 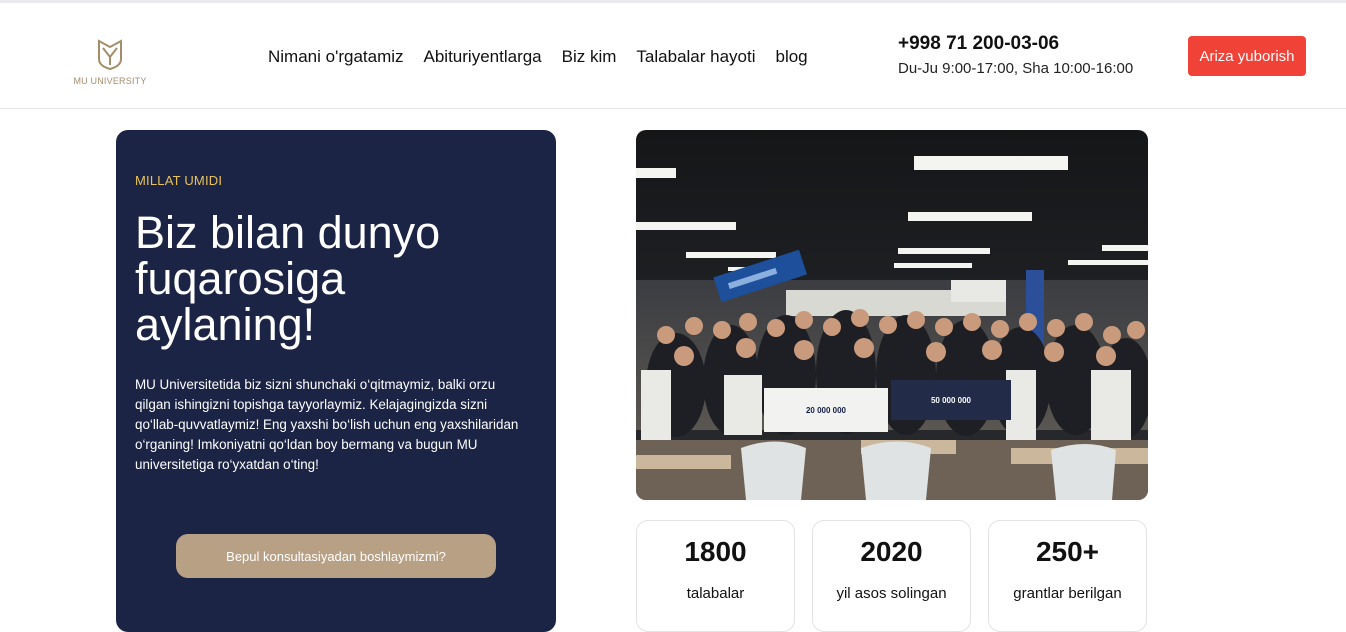 I want to click on cheque-left-amount: 20 000 000, so click(x=826, y=410).